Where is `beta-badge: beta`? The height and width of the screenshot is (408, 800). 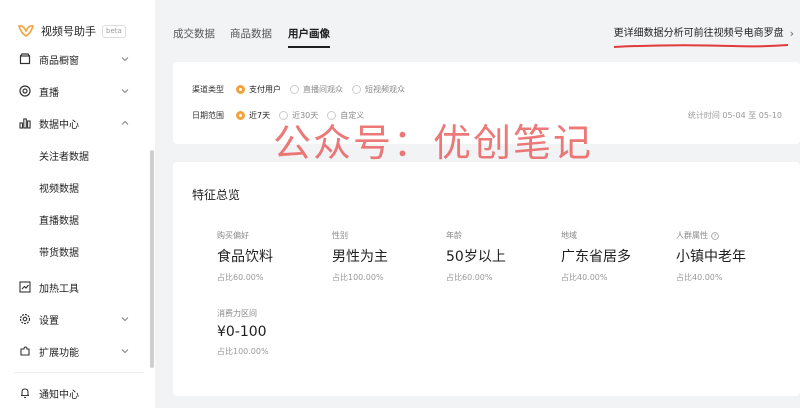
beta-badge: beta is located at coordinates (114, 31).